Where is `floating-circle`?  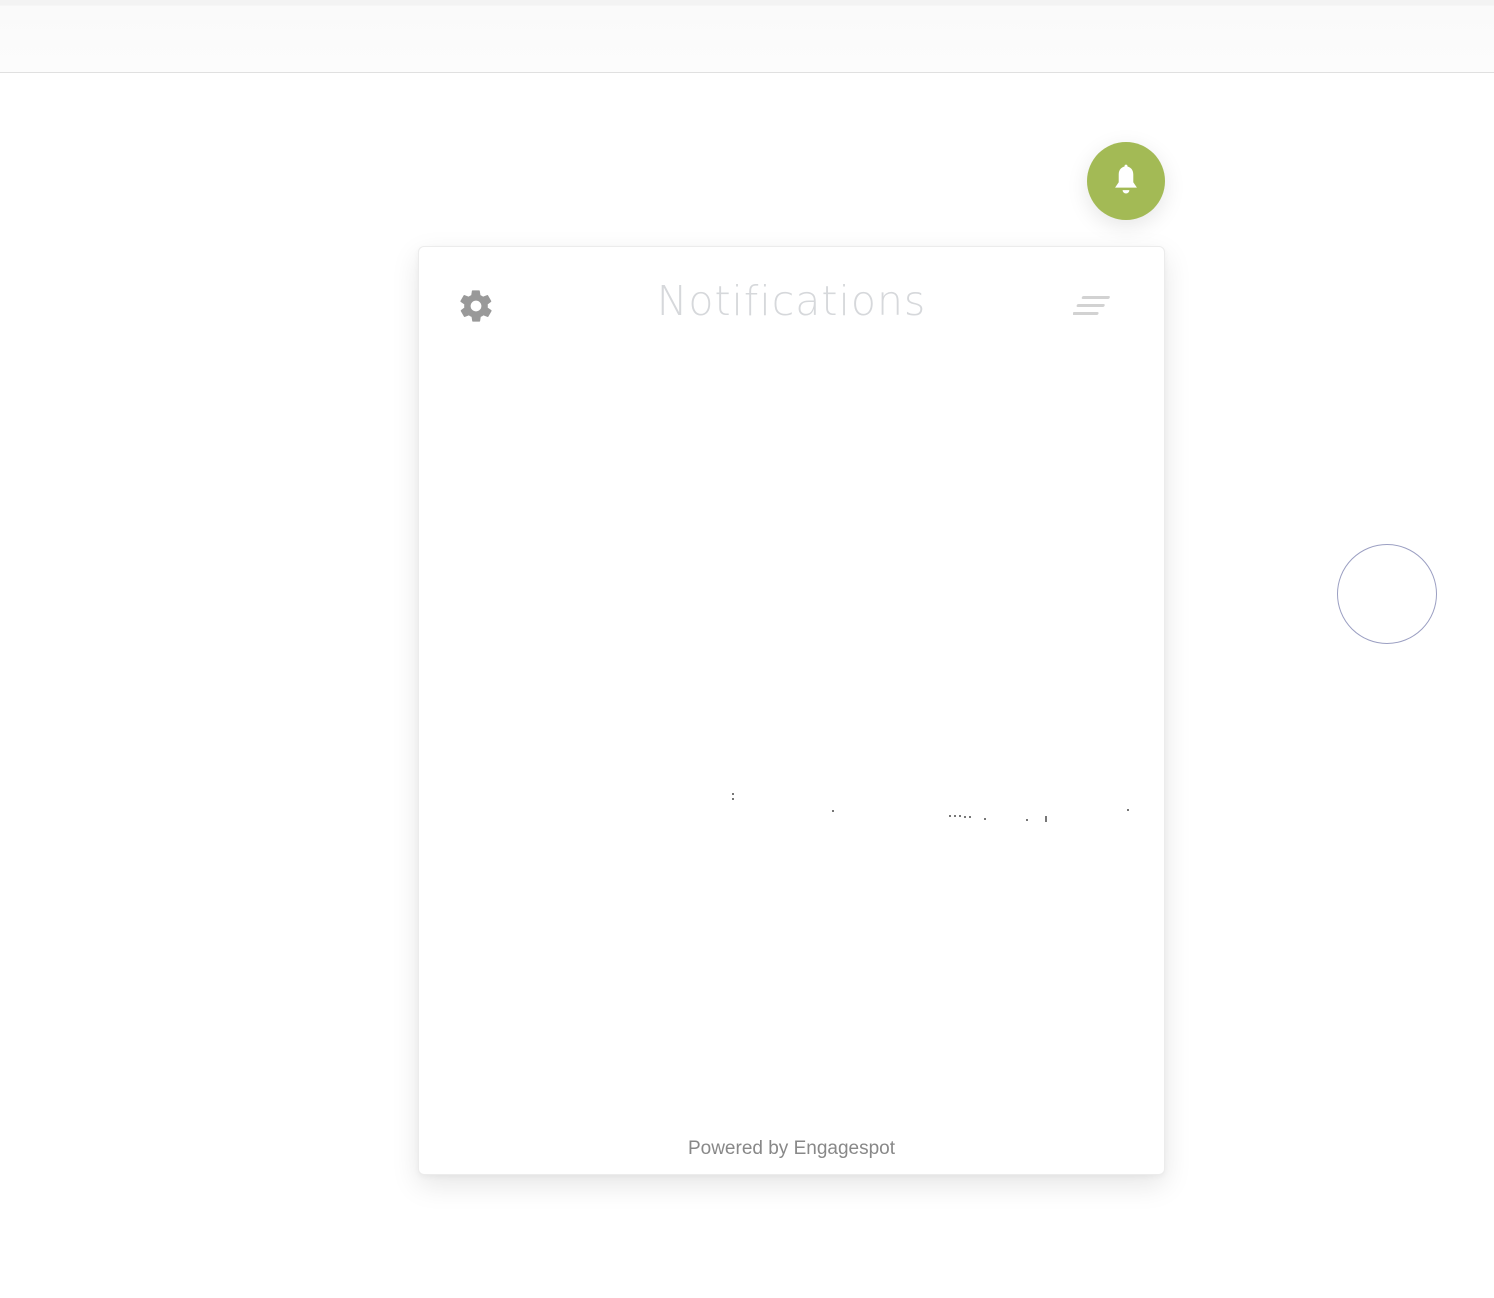 floating-circle is located at coordinates (1387, 594).